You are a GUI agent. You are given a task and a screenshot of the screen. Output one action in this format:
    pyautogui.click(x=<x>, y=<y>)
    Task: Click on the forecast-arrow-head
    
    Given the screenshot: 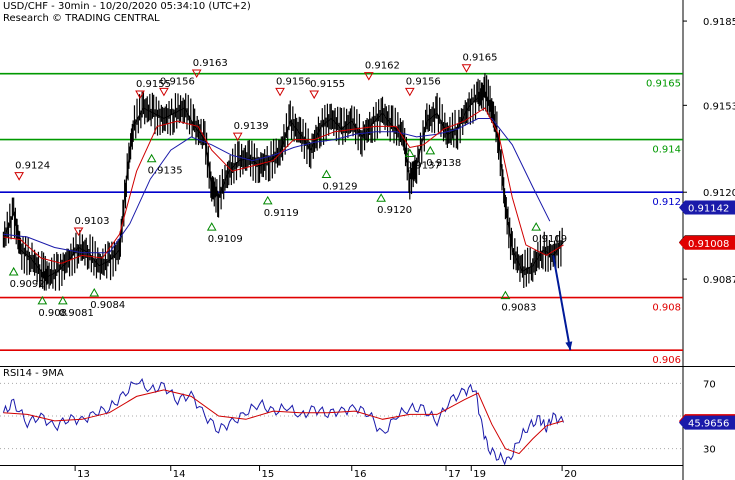 What is the action you would take?
    pyautogui.click(x=569, y=346)
    